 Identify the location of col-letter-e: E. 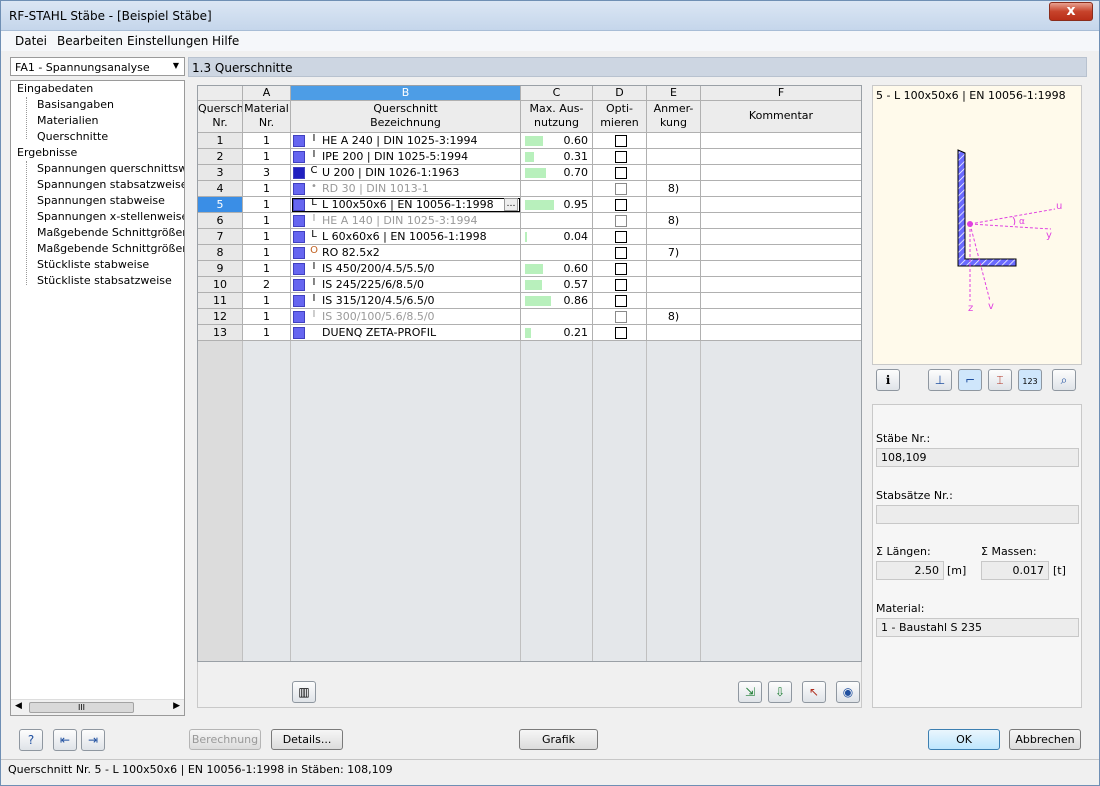
(674, 93).